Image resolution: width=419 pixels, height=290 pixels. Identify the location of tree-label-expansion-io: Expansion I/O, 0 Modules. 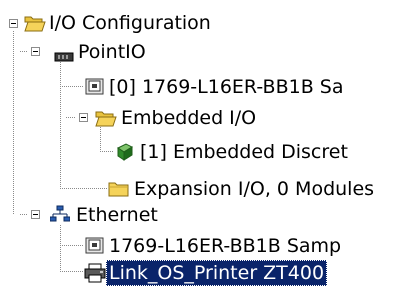
(254, 189).